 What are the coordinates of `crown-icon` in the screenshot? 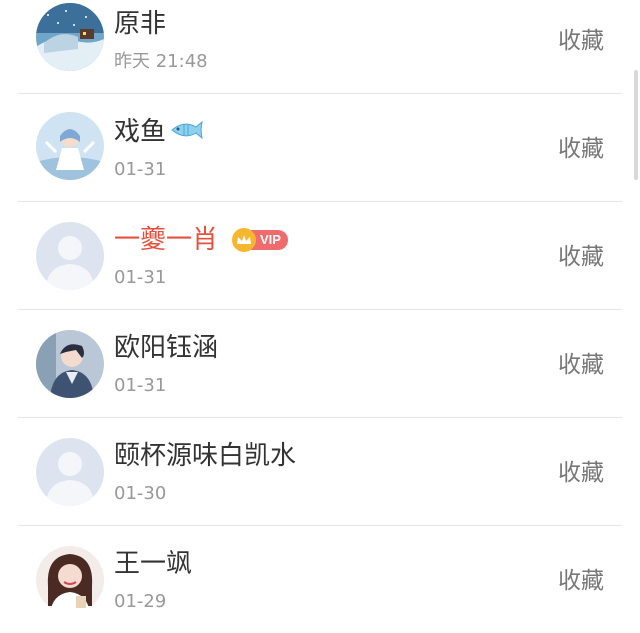 It's located at (244, 240).